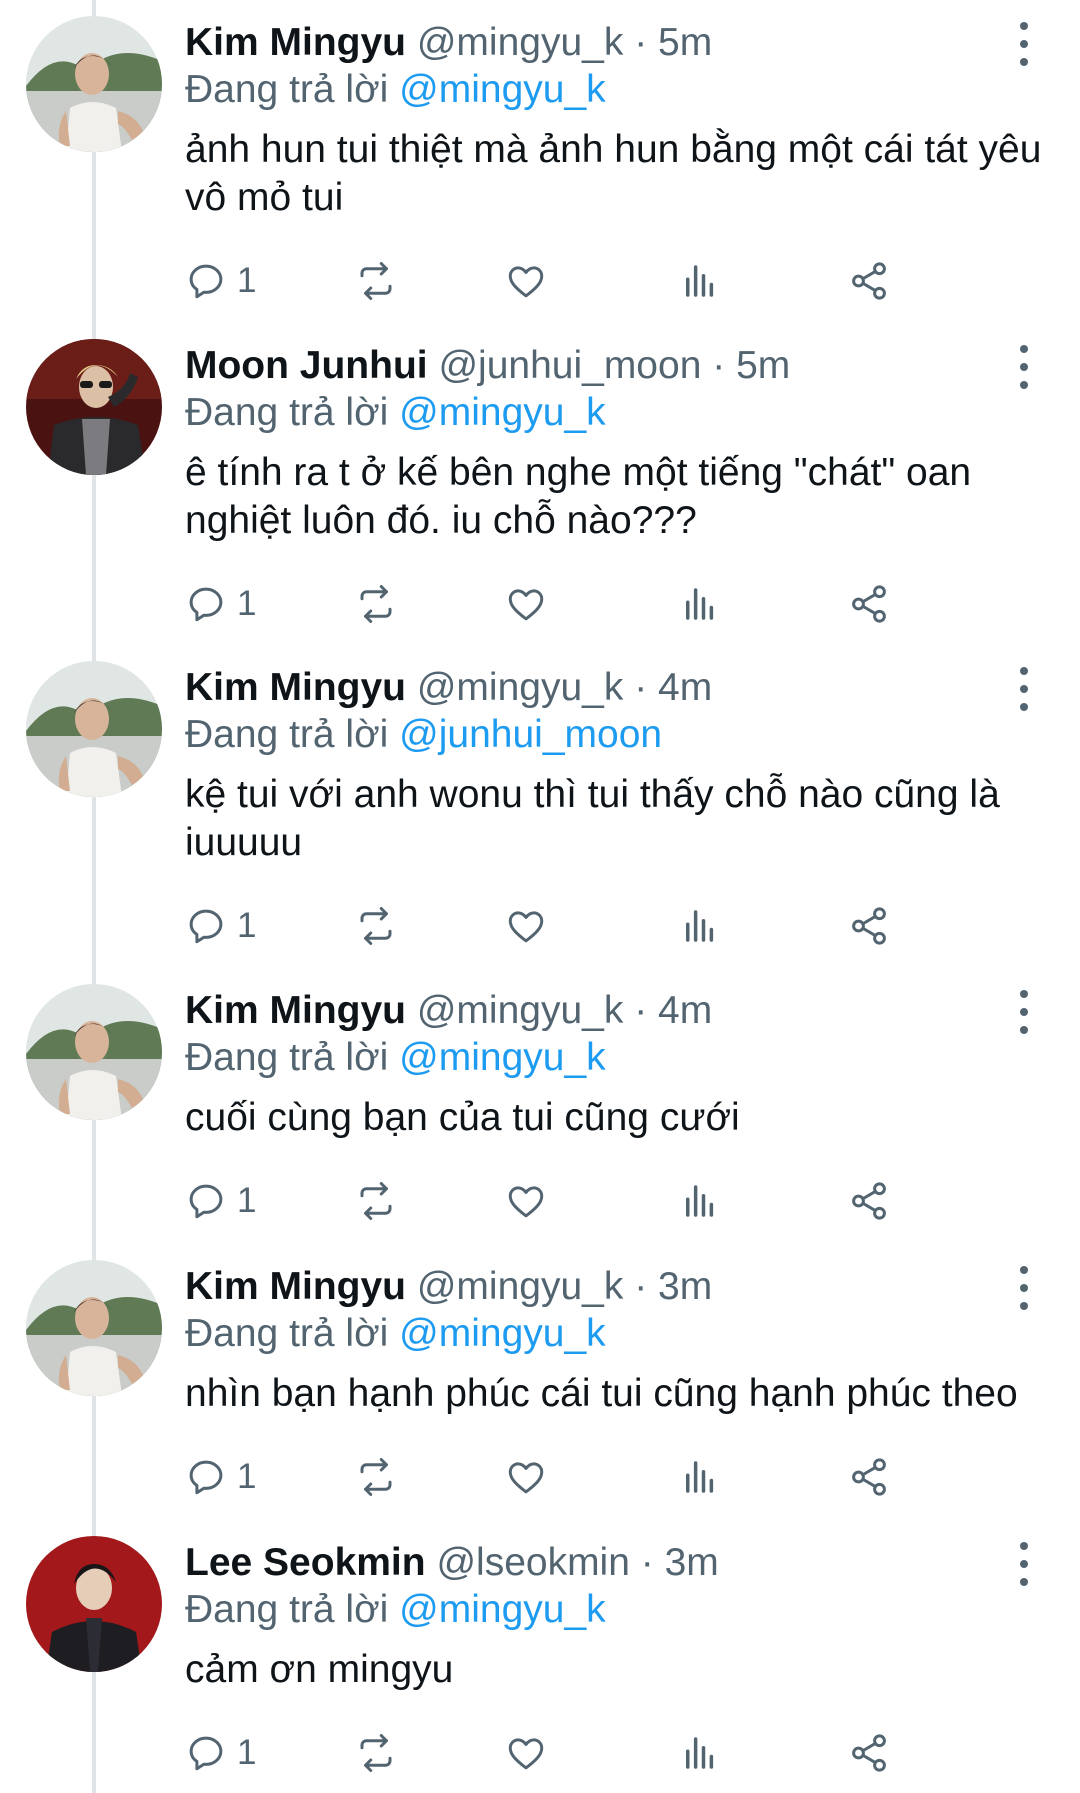 This screenshot has width=1080, height=1793. What do you see at coordinates (306, 365) in the screenshot?
I see `author-name: Moon Junhui` at bounding box center [306, 365].